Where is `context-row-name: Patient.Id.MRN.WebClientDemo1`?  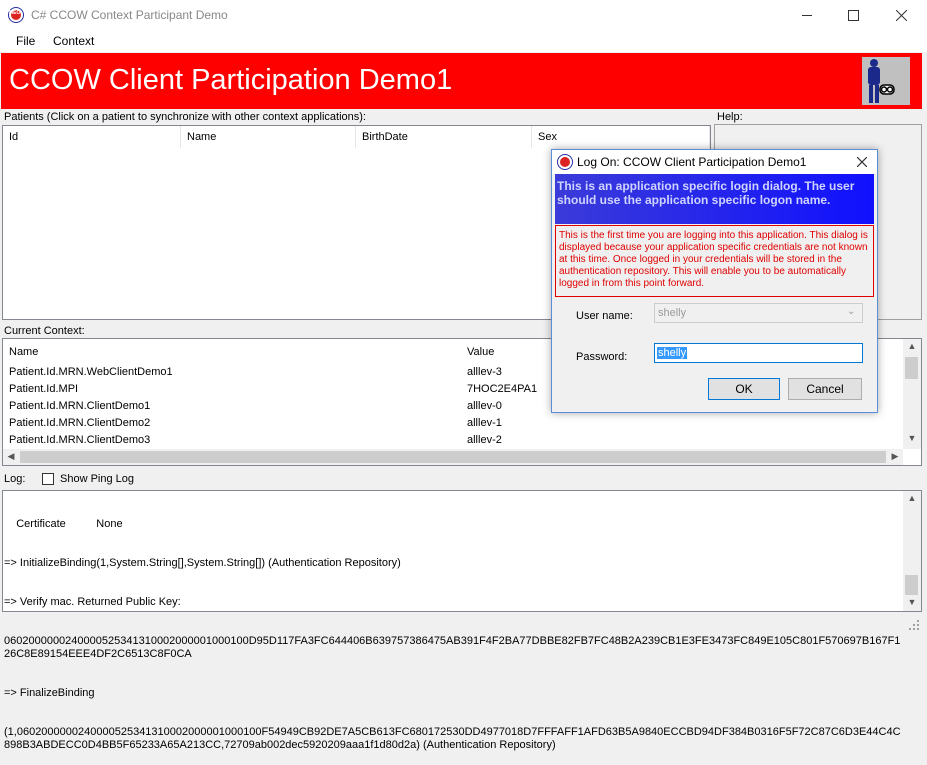
context-row-name: Patient.Id.MRN.WebClientDemo1 is located at coordinates (91, 372).